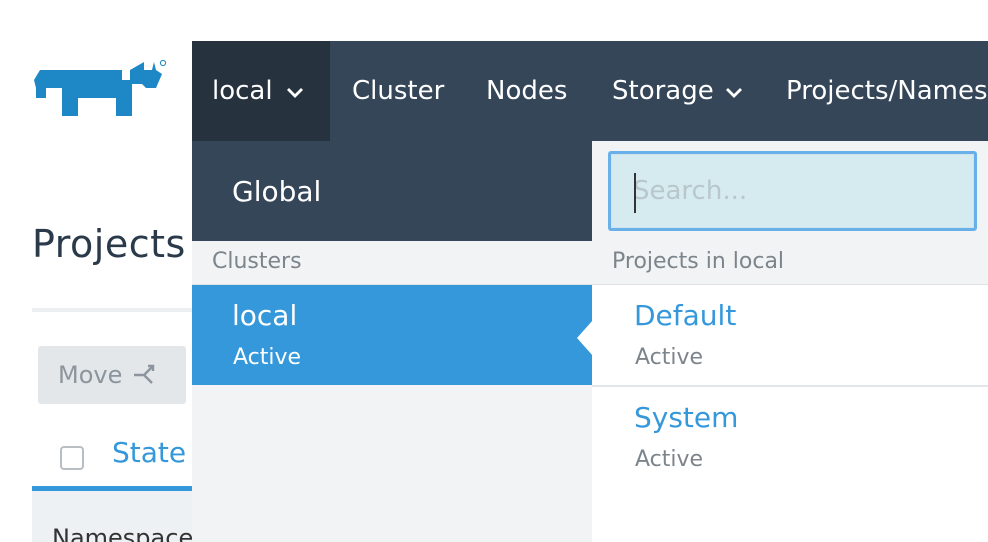 This screenshot has height=542, width=988. What do you see at coordinates (100, 91) in the screenshot?
I see `rancher-logo-icon` at bounding box center [100, 91].